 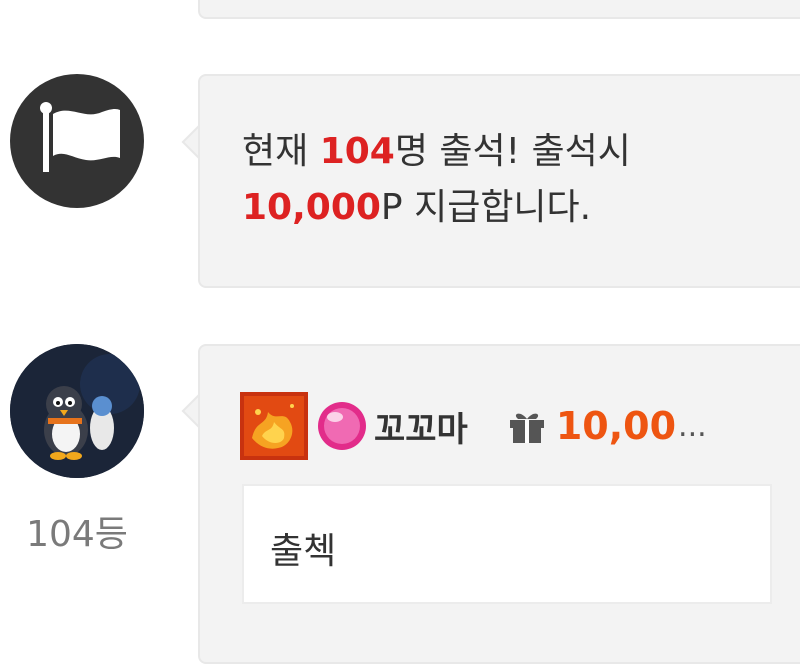 What do you see at coordinates (436, 180) in the screenshot?
I see `attendance-notice-text: 현재 104명 출석! 출석시 10,000P 지급합니다.` at bounding box center [436, 180].